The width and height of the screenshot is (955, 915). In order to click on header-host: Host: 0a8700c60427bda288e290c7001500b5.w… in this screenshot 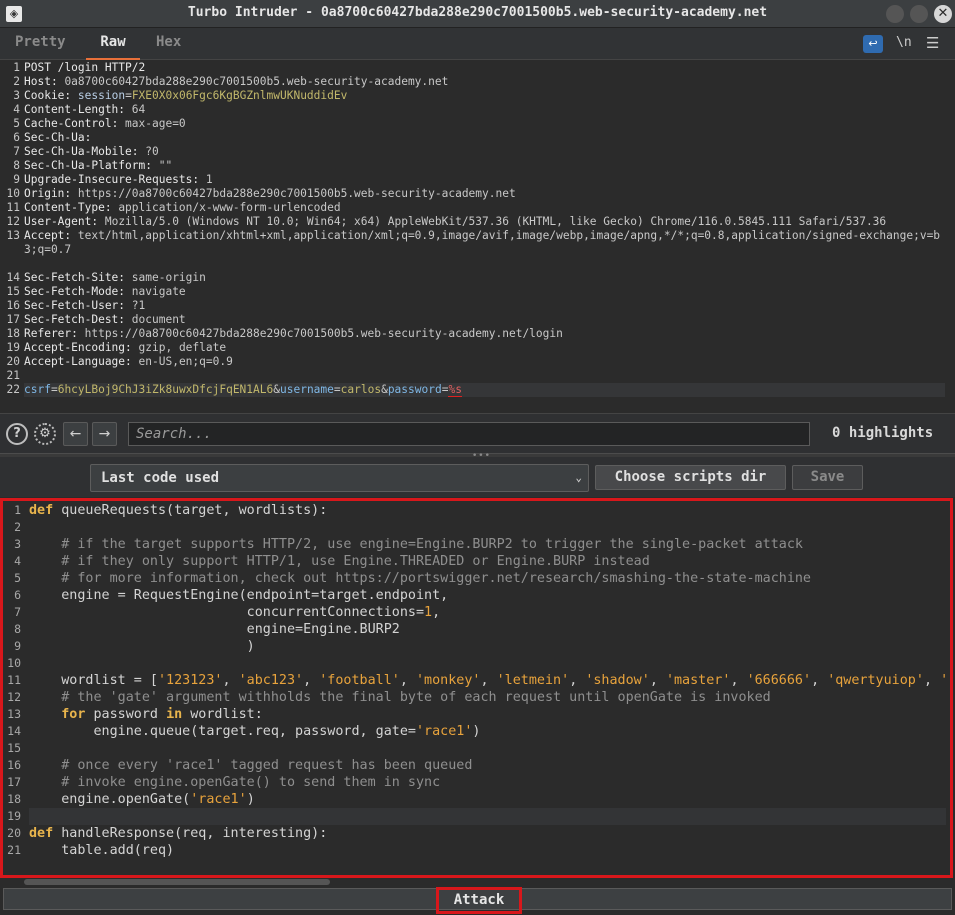, I will do `click(236, 81)`.